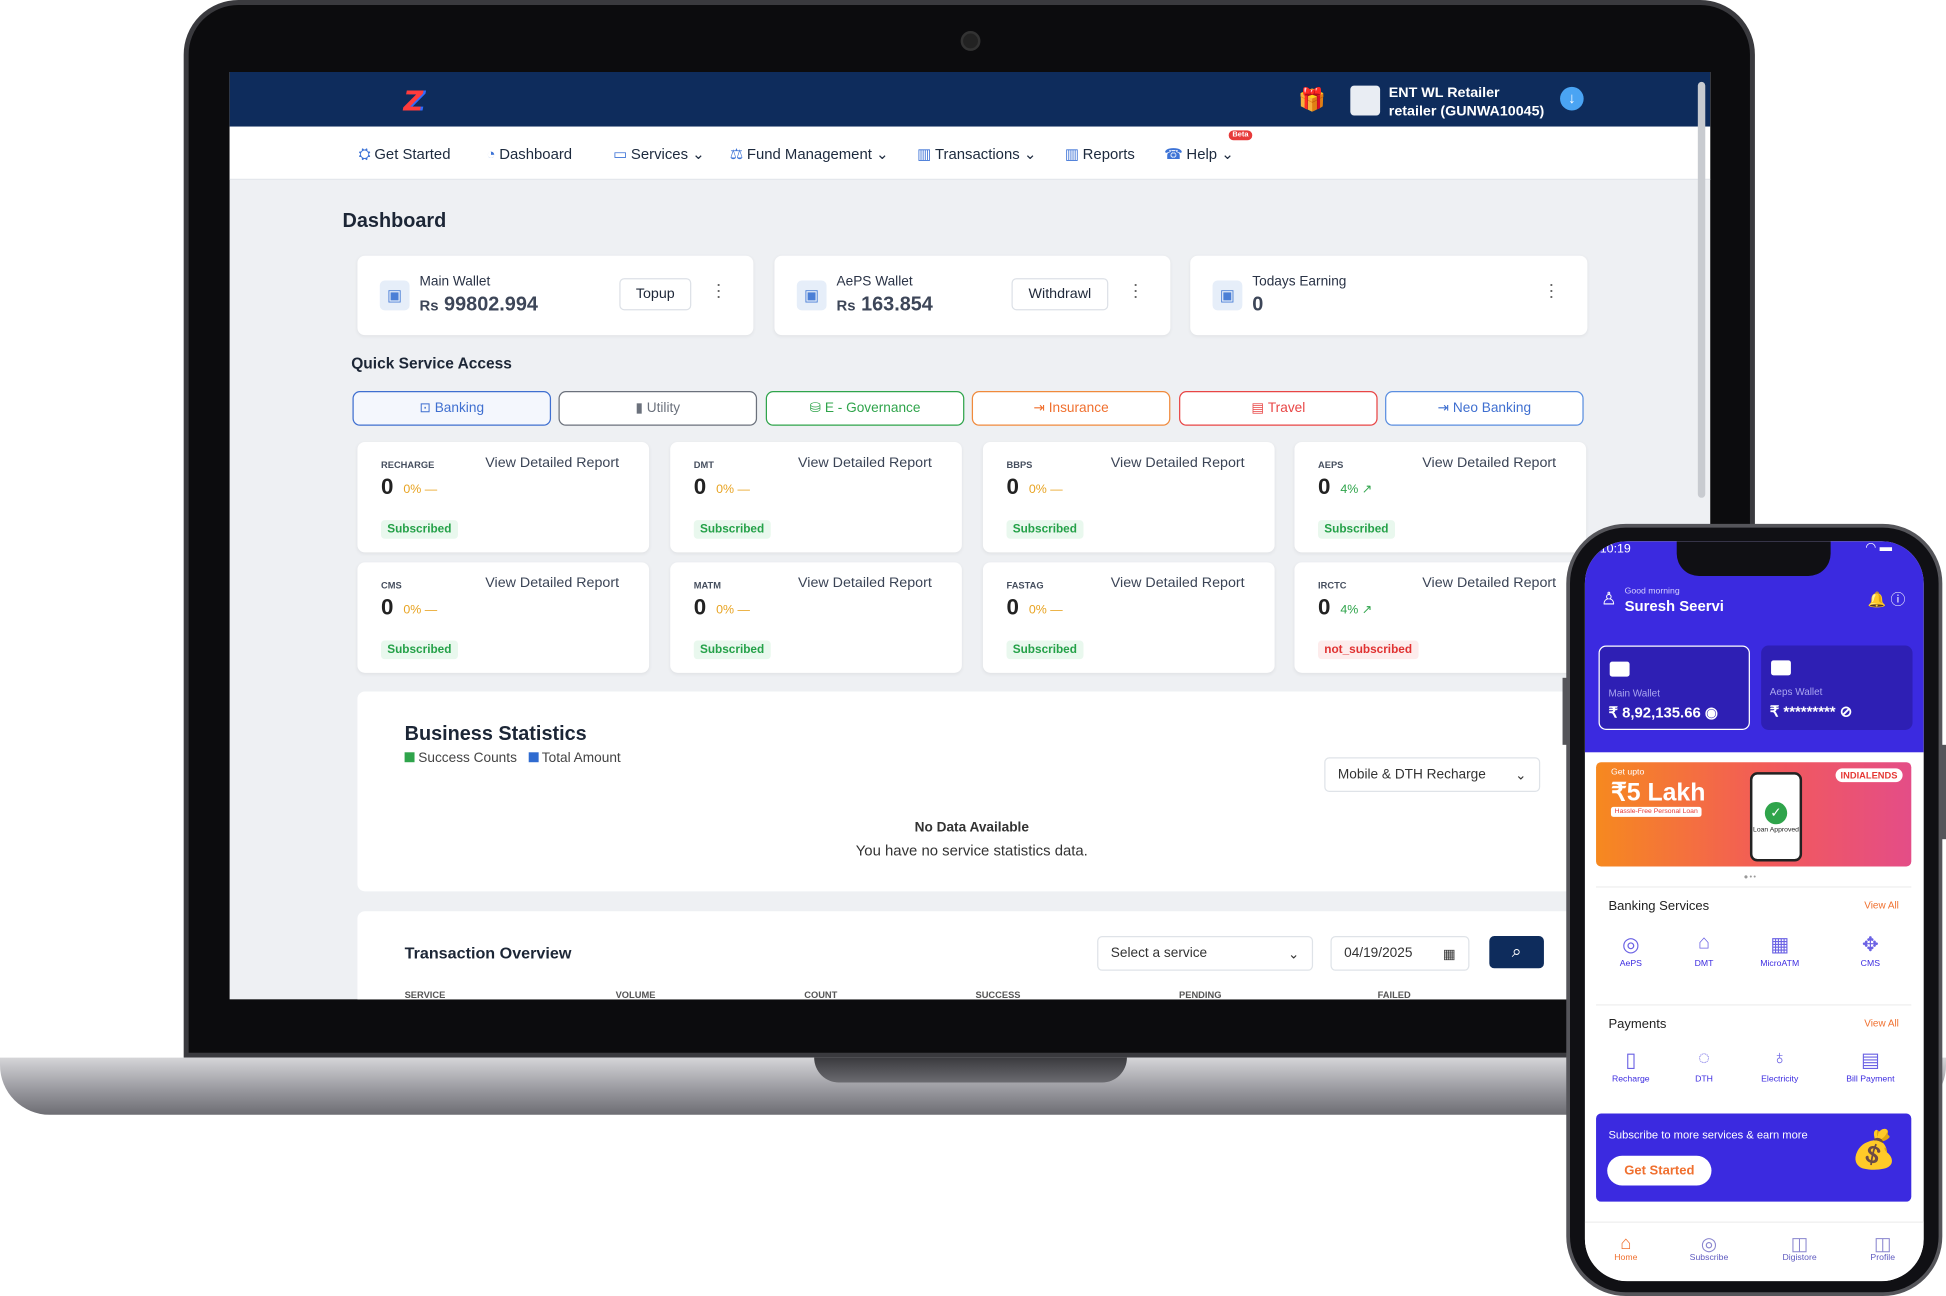  Describe the element at coordinates (405, 154) in the screenshot. I see `nav-get-started: ⛭ Get Started` at that location.